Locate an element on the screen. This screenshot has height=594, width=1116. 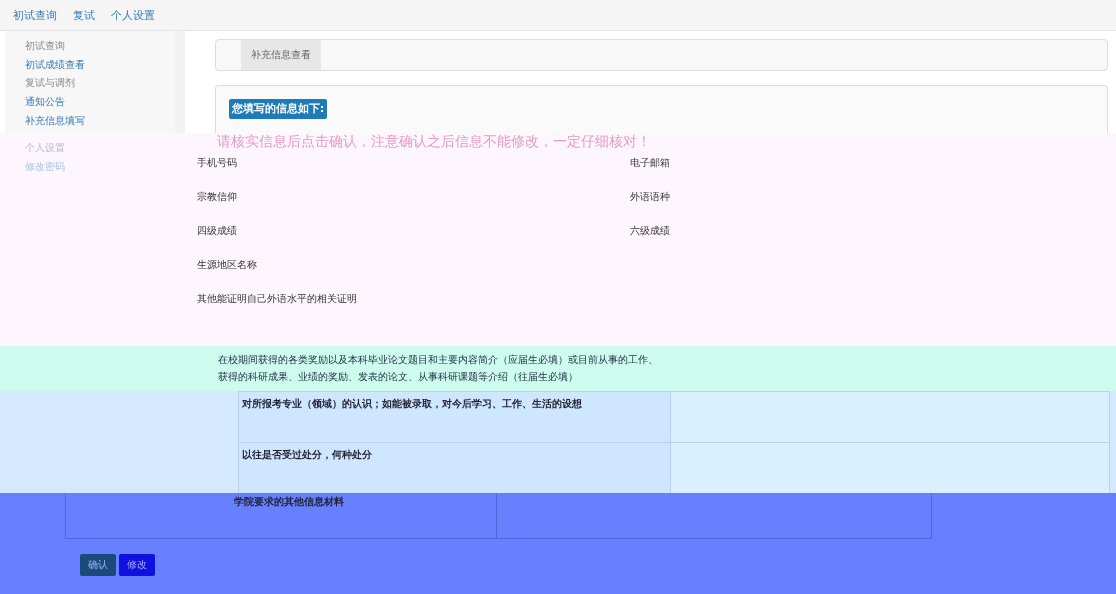
sidebar-item: 通知公告 is located at coordinates (100, 102).